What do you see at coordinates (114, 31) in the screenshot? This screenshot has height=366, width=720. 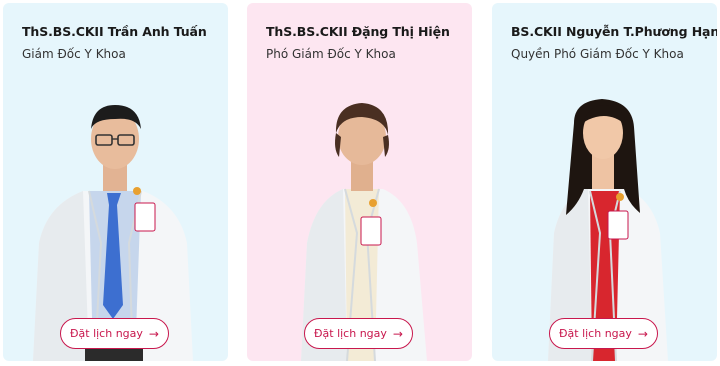 I see `doctor-name: ThS.BS.CKII Trần Anh Tuấn` at bounding box center [114, 31].